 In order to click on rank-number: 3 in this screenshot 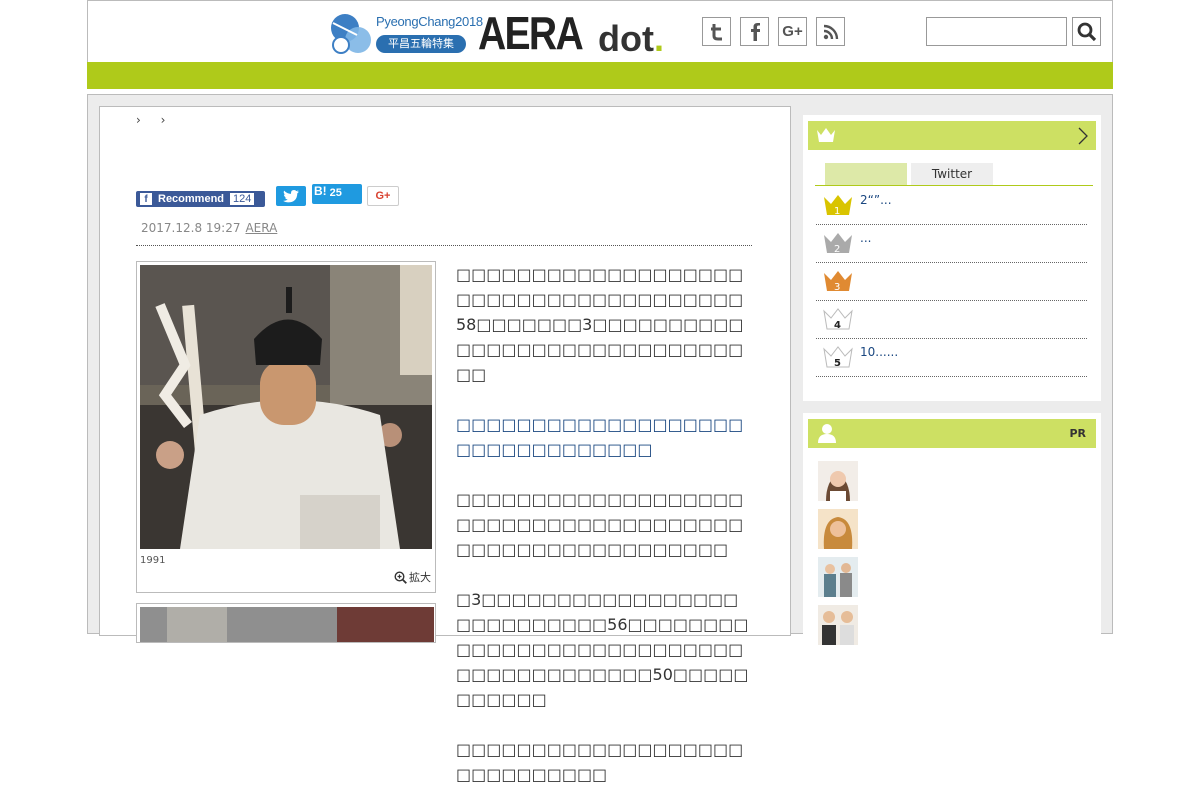, I will do `click(837, 287)`.